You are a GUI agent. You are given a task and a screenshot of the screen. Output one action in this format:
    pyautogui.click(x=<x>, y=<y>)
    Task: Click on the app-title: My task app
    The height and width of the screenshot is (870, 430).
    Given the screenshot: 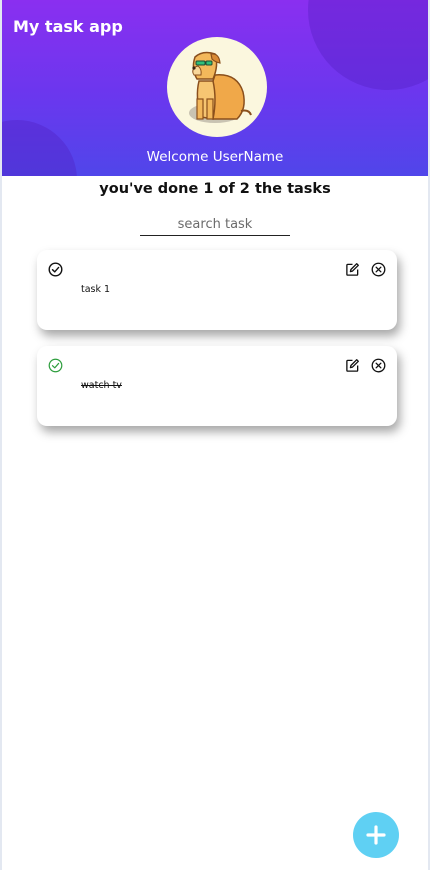 What is the action you would take?
    pyautogui.click(x=68, y=26)
    